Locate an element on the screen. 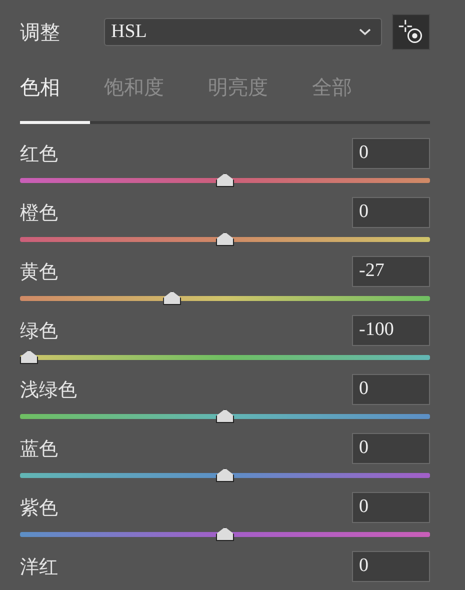 The image size is (465, 590). value-field: -100 is located at coordinates (391, 330).